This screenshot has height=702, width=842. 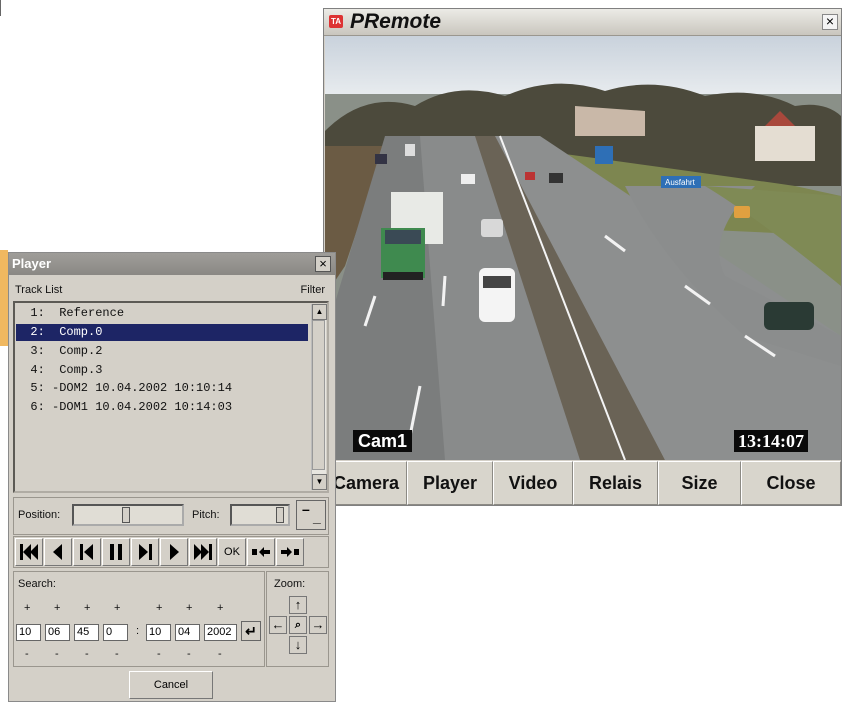 I want to click on scroll-down-arrow-icon: ▼, so click(x=319, y=482).